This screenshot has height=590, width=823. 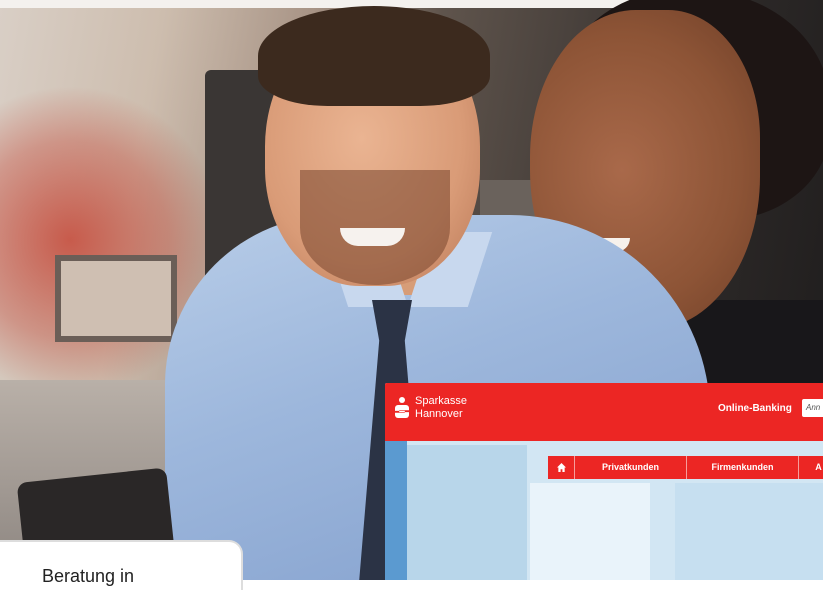 What do you see at coordinates (755, 408) in the screenshot?
I see `online-banking-link: Online-Banking` at bounding box center [755, 408].